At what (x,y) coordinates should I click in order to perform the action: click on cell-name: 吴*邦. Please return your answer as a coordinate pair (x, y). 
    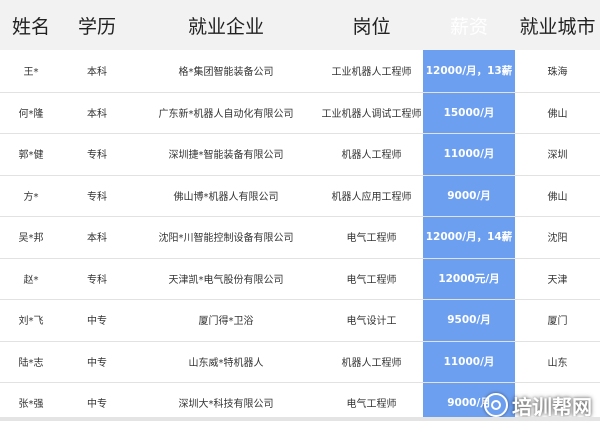
    Looking at the image, I should click on (31, 239).